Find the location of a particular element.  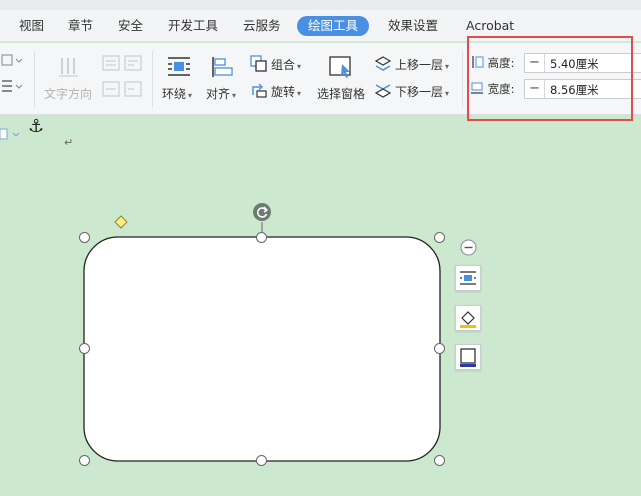

title-strip is located at coordinates (320, 5).